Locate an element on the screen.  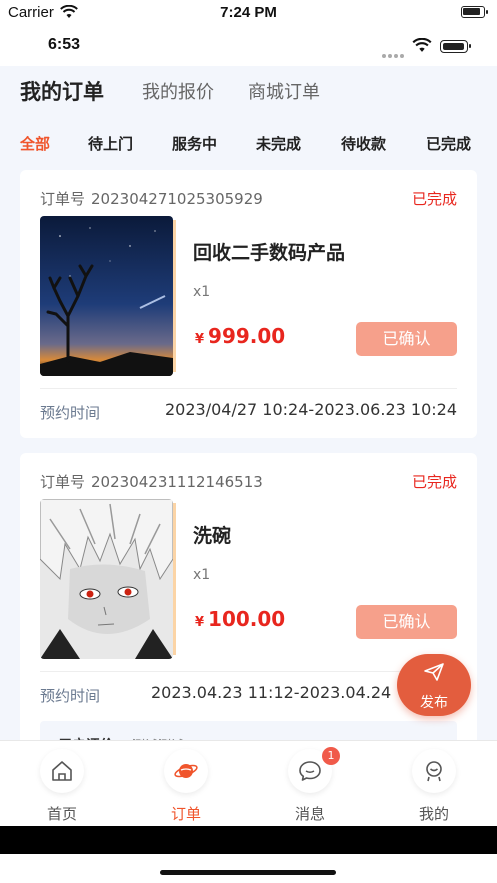
profile-icon is located at coordinates (434, 771).